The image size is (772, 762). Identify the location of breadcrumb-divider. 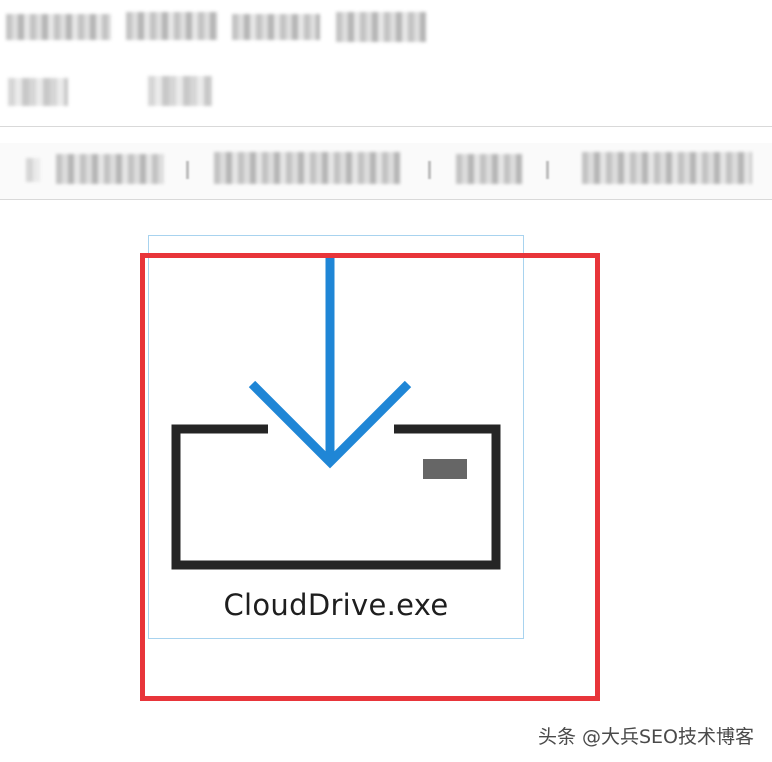
(386, 199).